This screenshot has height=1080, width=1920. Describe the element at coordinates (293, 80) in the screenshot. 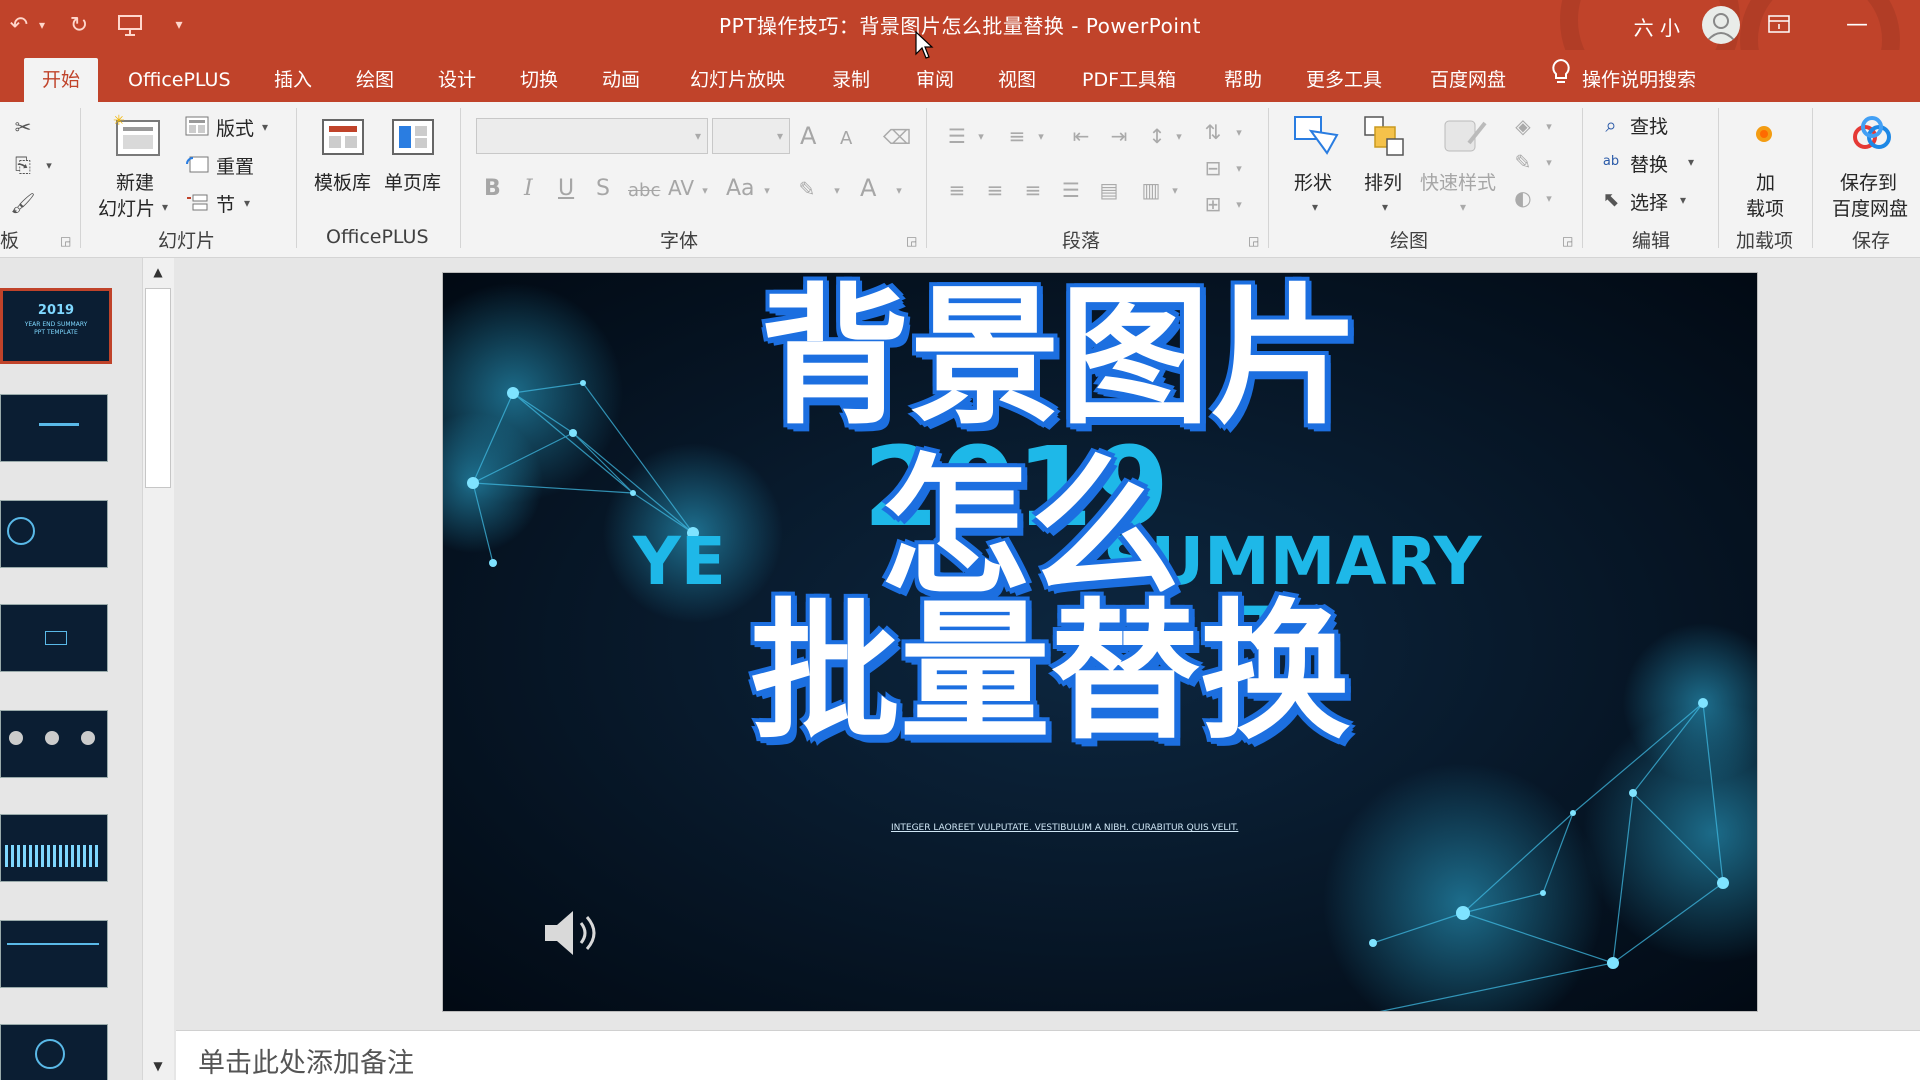

I see `tab-insert: 插入` at that location.